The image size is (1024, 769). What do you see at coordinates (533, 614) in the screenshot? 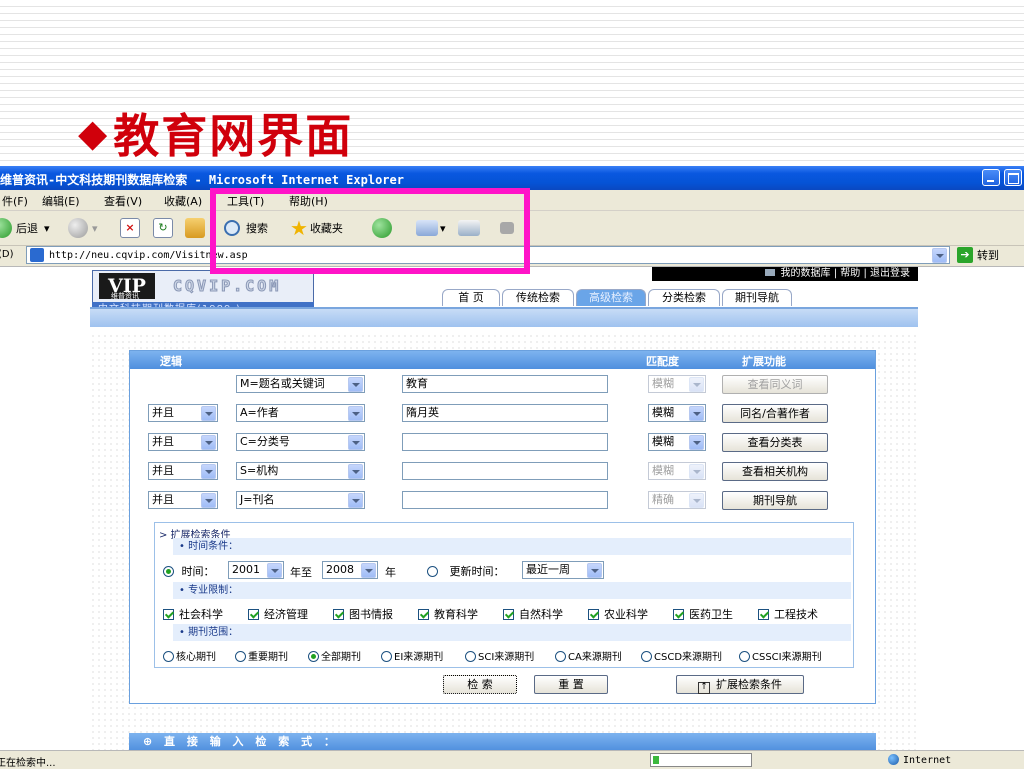
I see `subject-item: 自然科学` at bounding box center [533, 614].